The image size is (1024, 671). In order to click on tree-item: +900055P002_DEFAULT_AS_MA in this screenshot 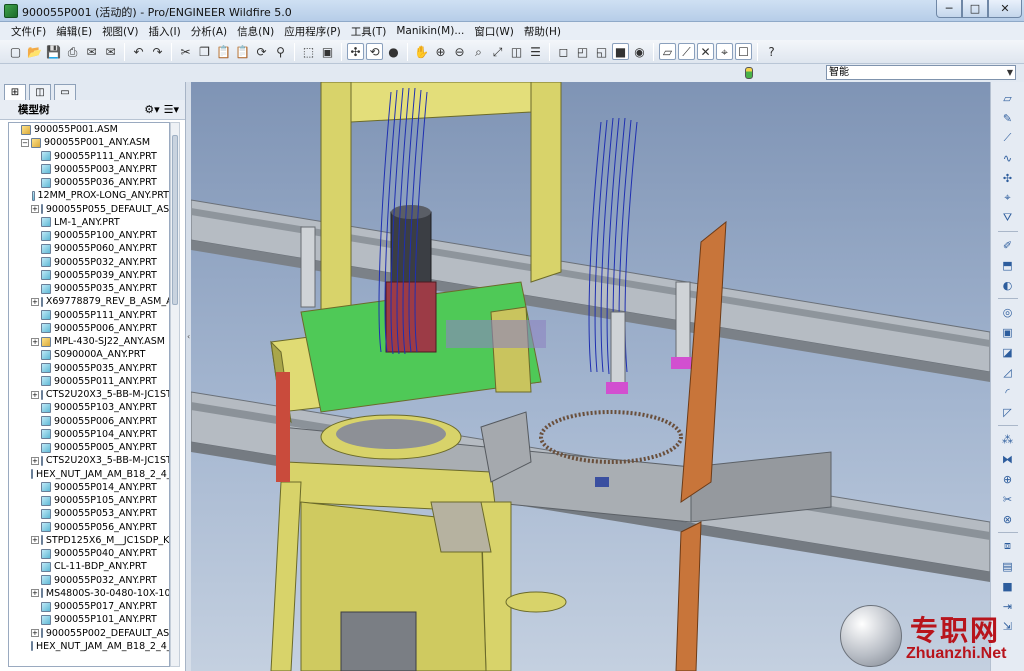, I will do `click(89, 633)`.